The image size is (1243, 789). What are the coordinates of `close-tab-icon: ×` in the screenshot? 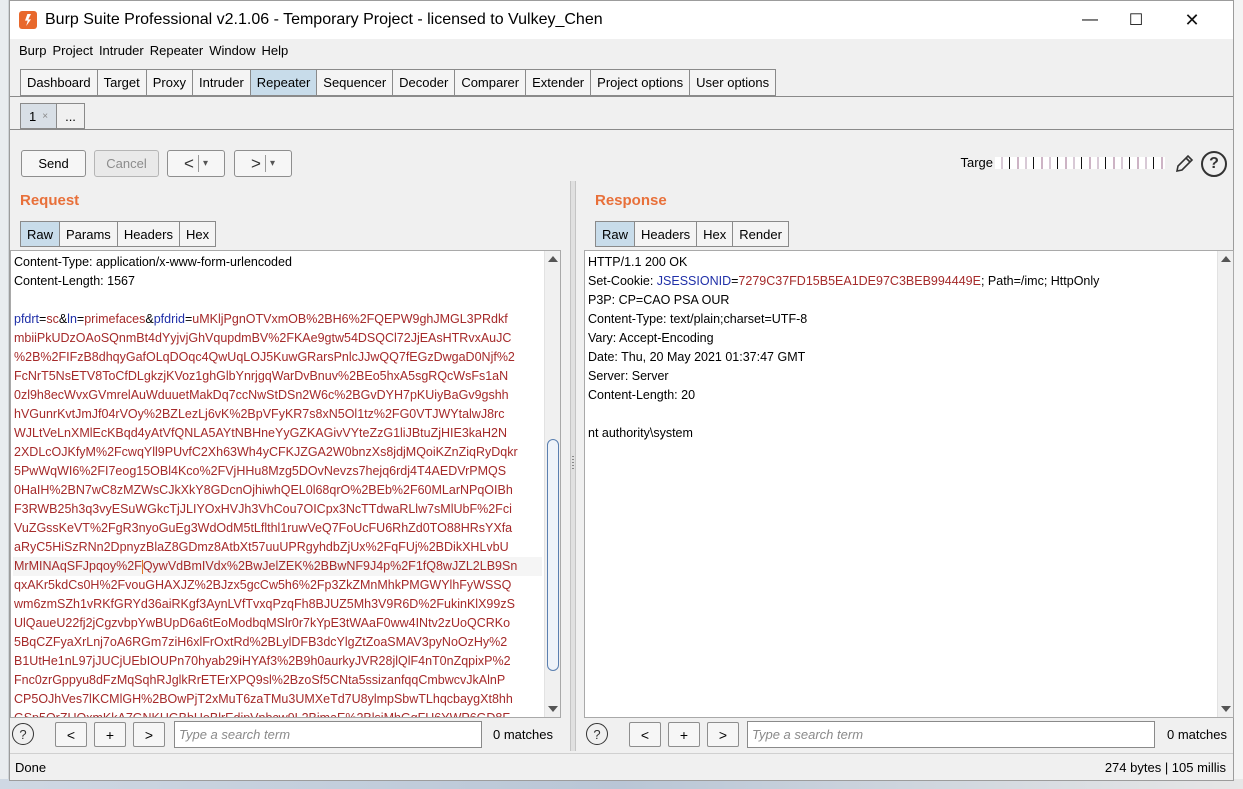 It's located at (45, 116).